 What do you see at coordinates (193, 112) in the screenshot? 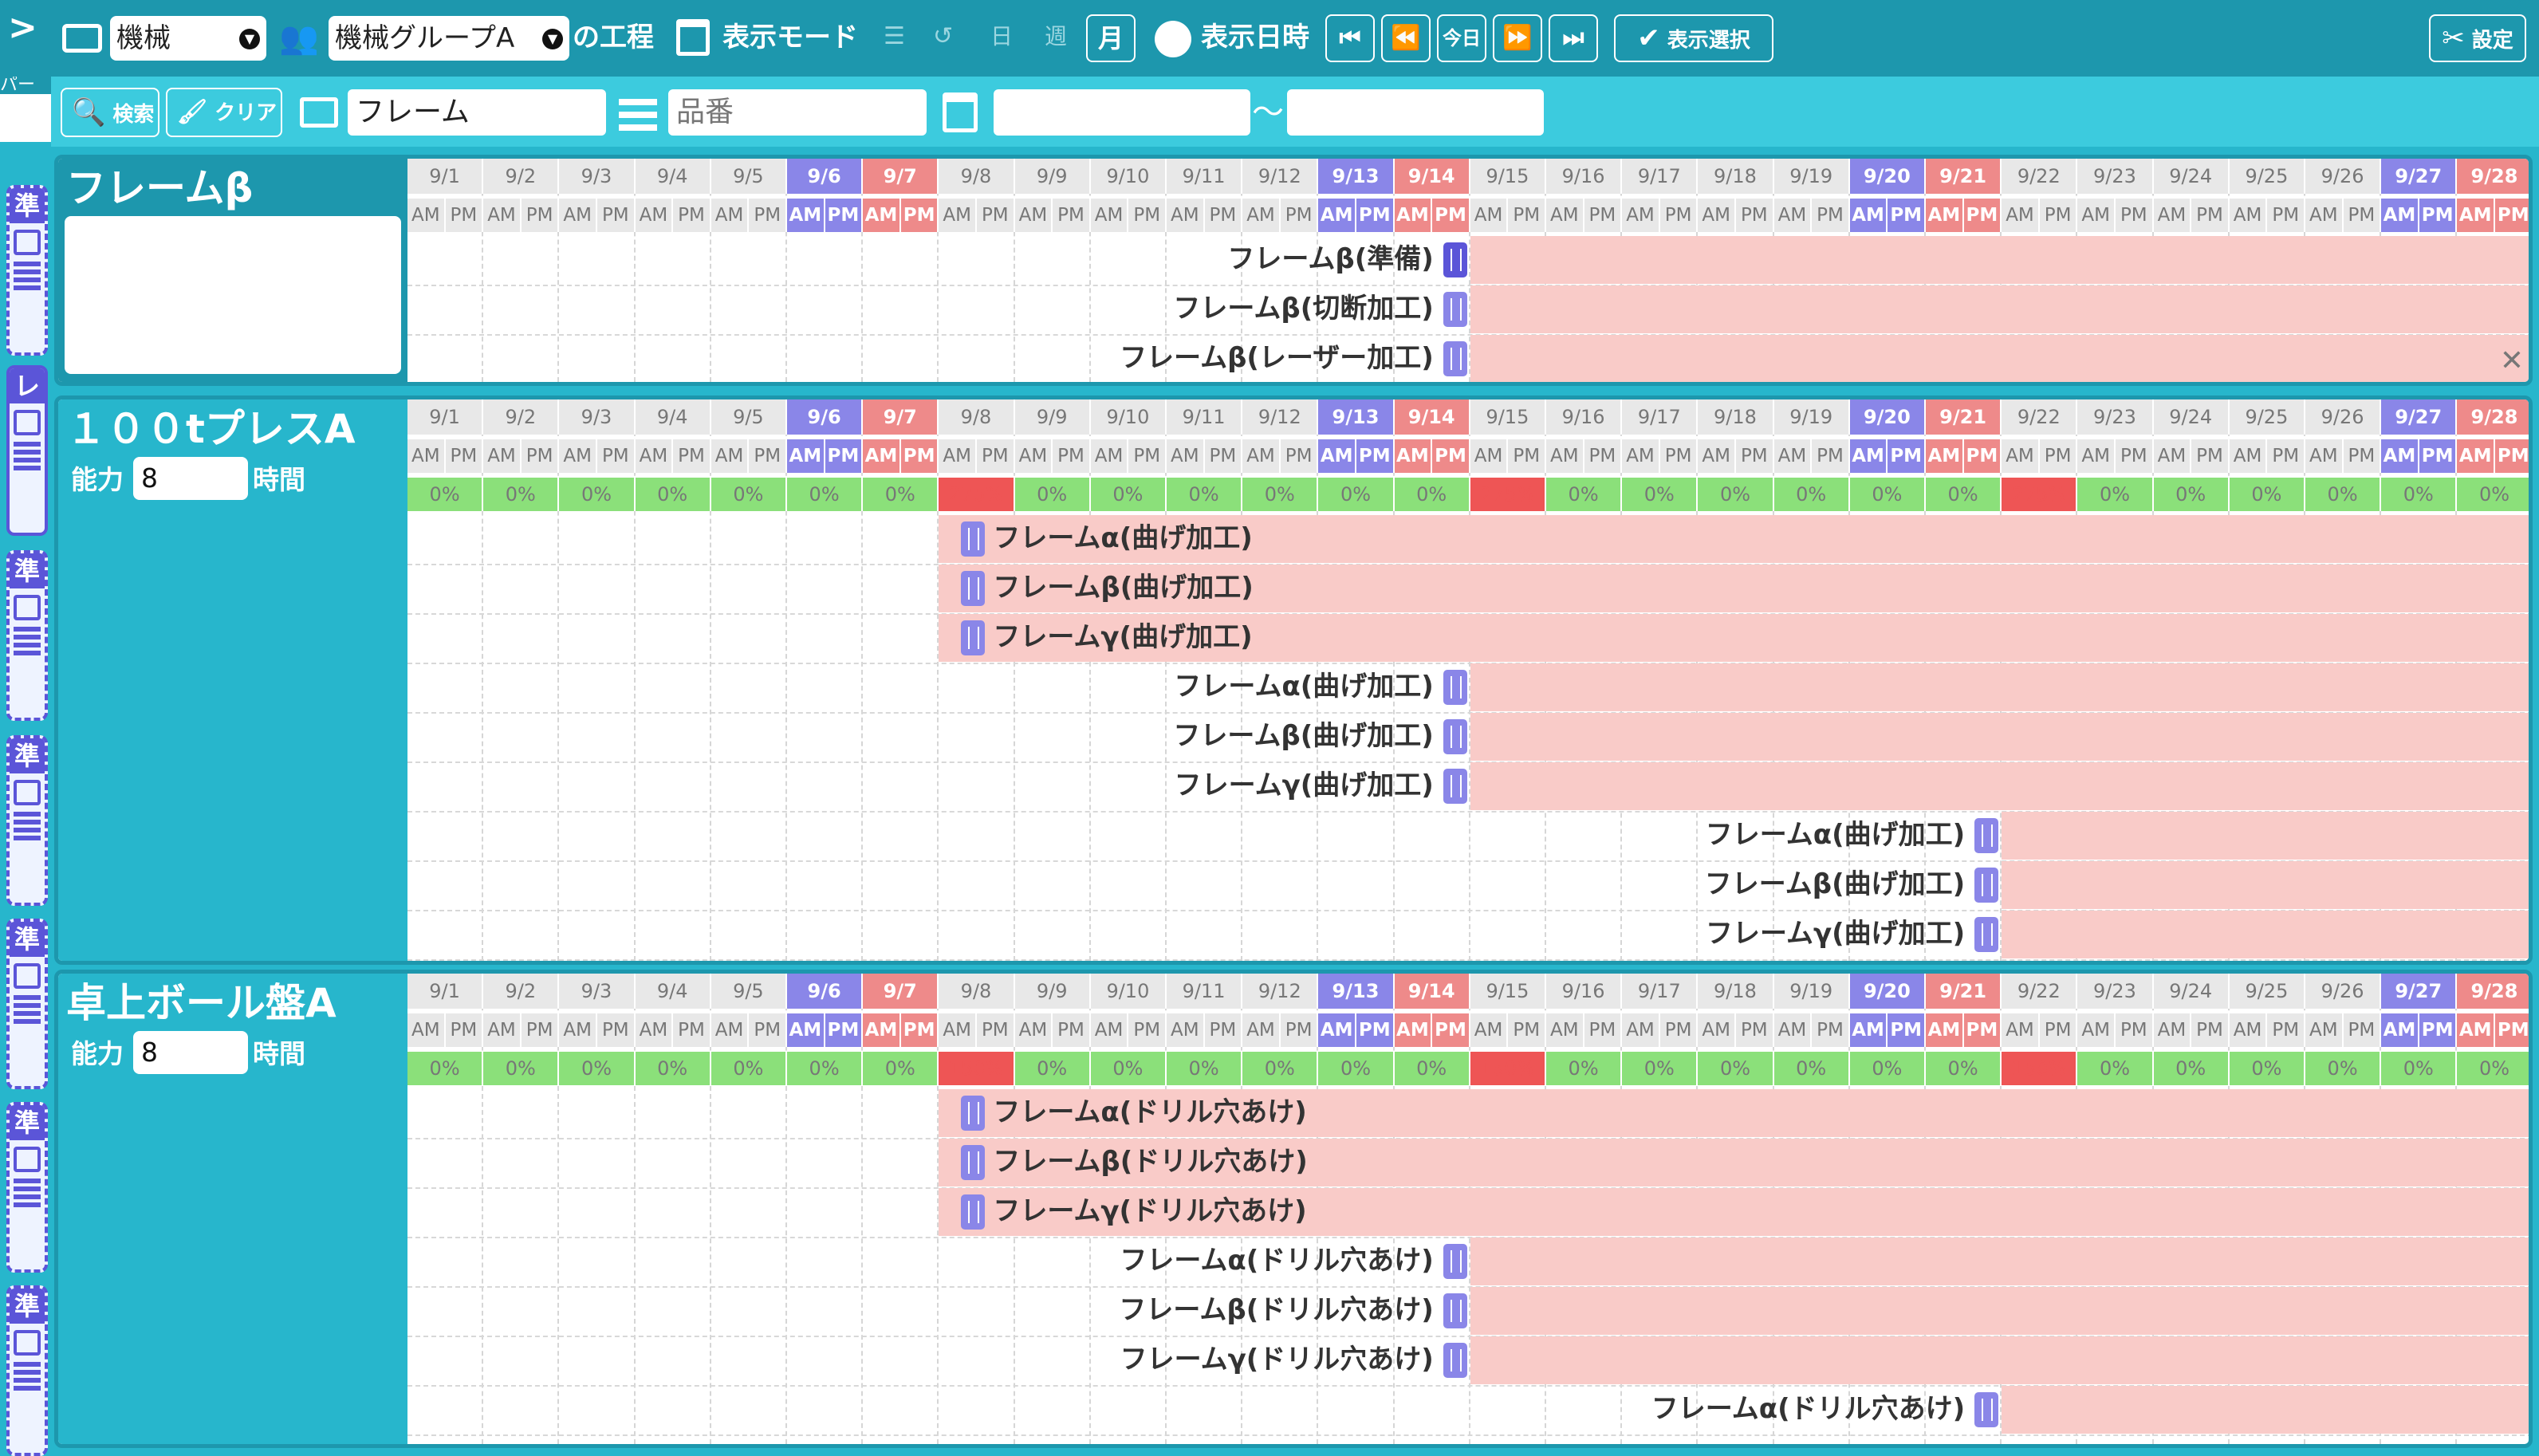
I see `brush-icon: 🖌` at bounding box center [193, 112].